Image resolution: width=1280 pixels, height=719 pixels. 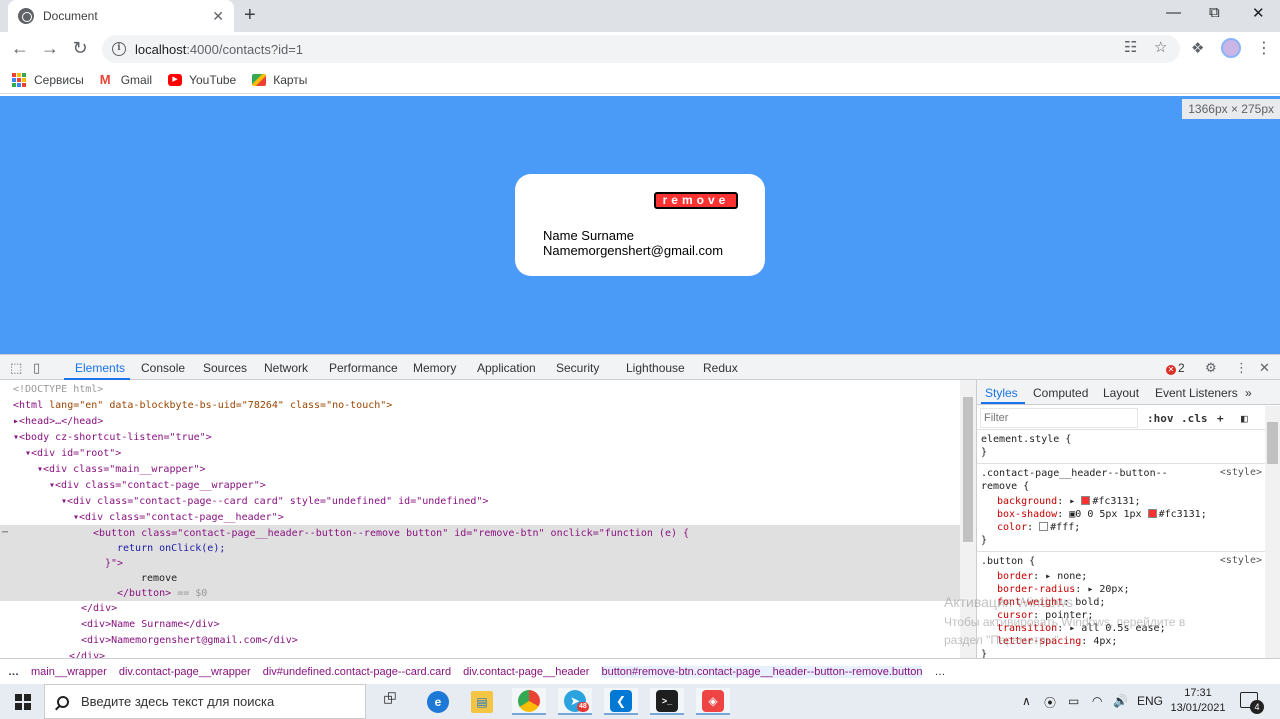 What do you see at coordinates (1175, 368) in the screenshot?
I see `error-counter: ✕ 2` at bounding box center [1175, 368].